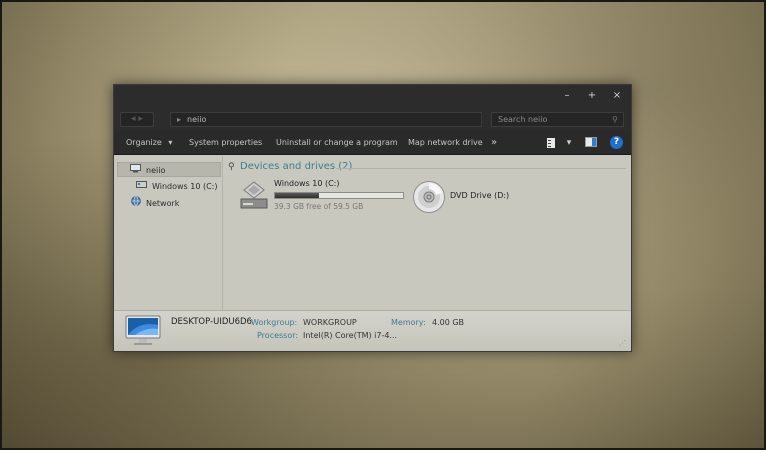 This screenshot has height=450, width=766. What do you see at coordinates (135, 170) in the screenshot?
I see `computer-icon` at bounding box center [135, 170].